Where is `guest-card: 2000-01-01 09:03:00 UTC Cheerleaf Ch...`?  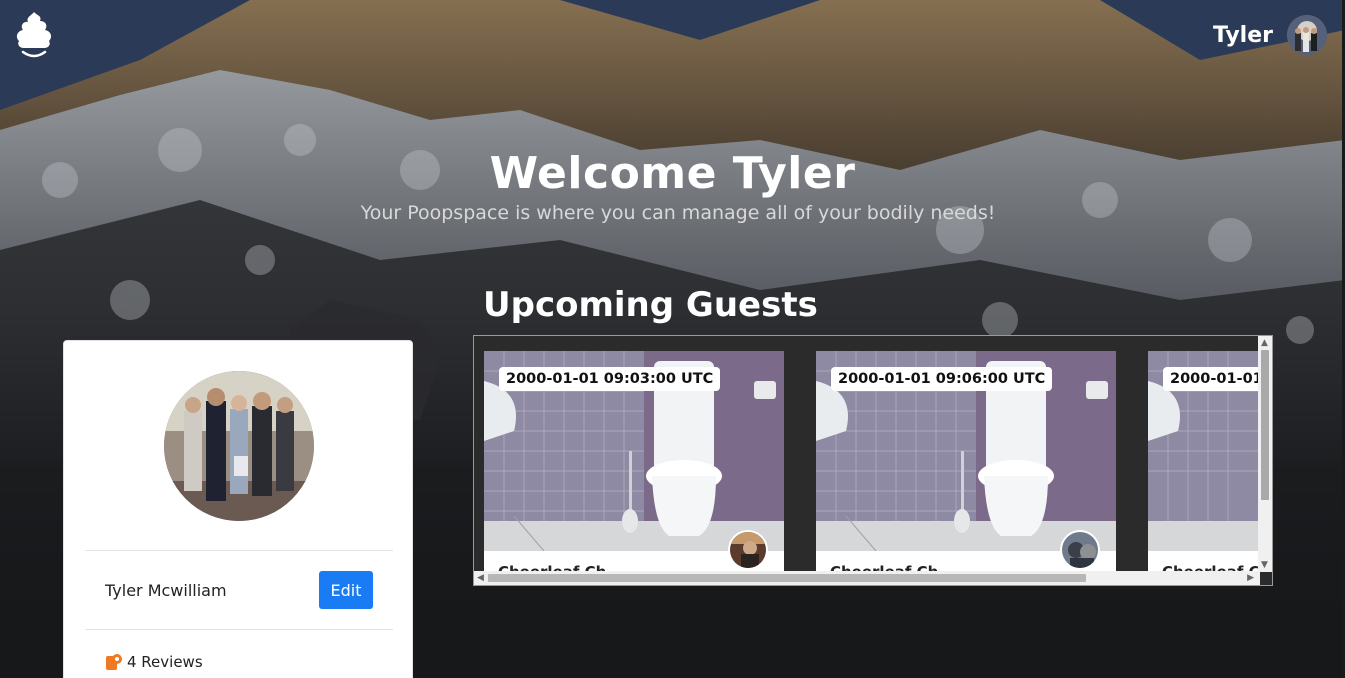
guest-card: 2000-01-01 09:03:00 UTC Cheerleaf Ch... is located at coordinates (634, 461).